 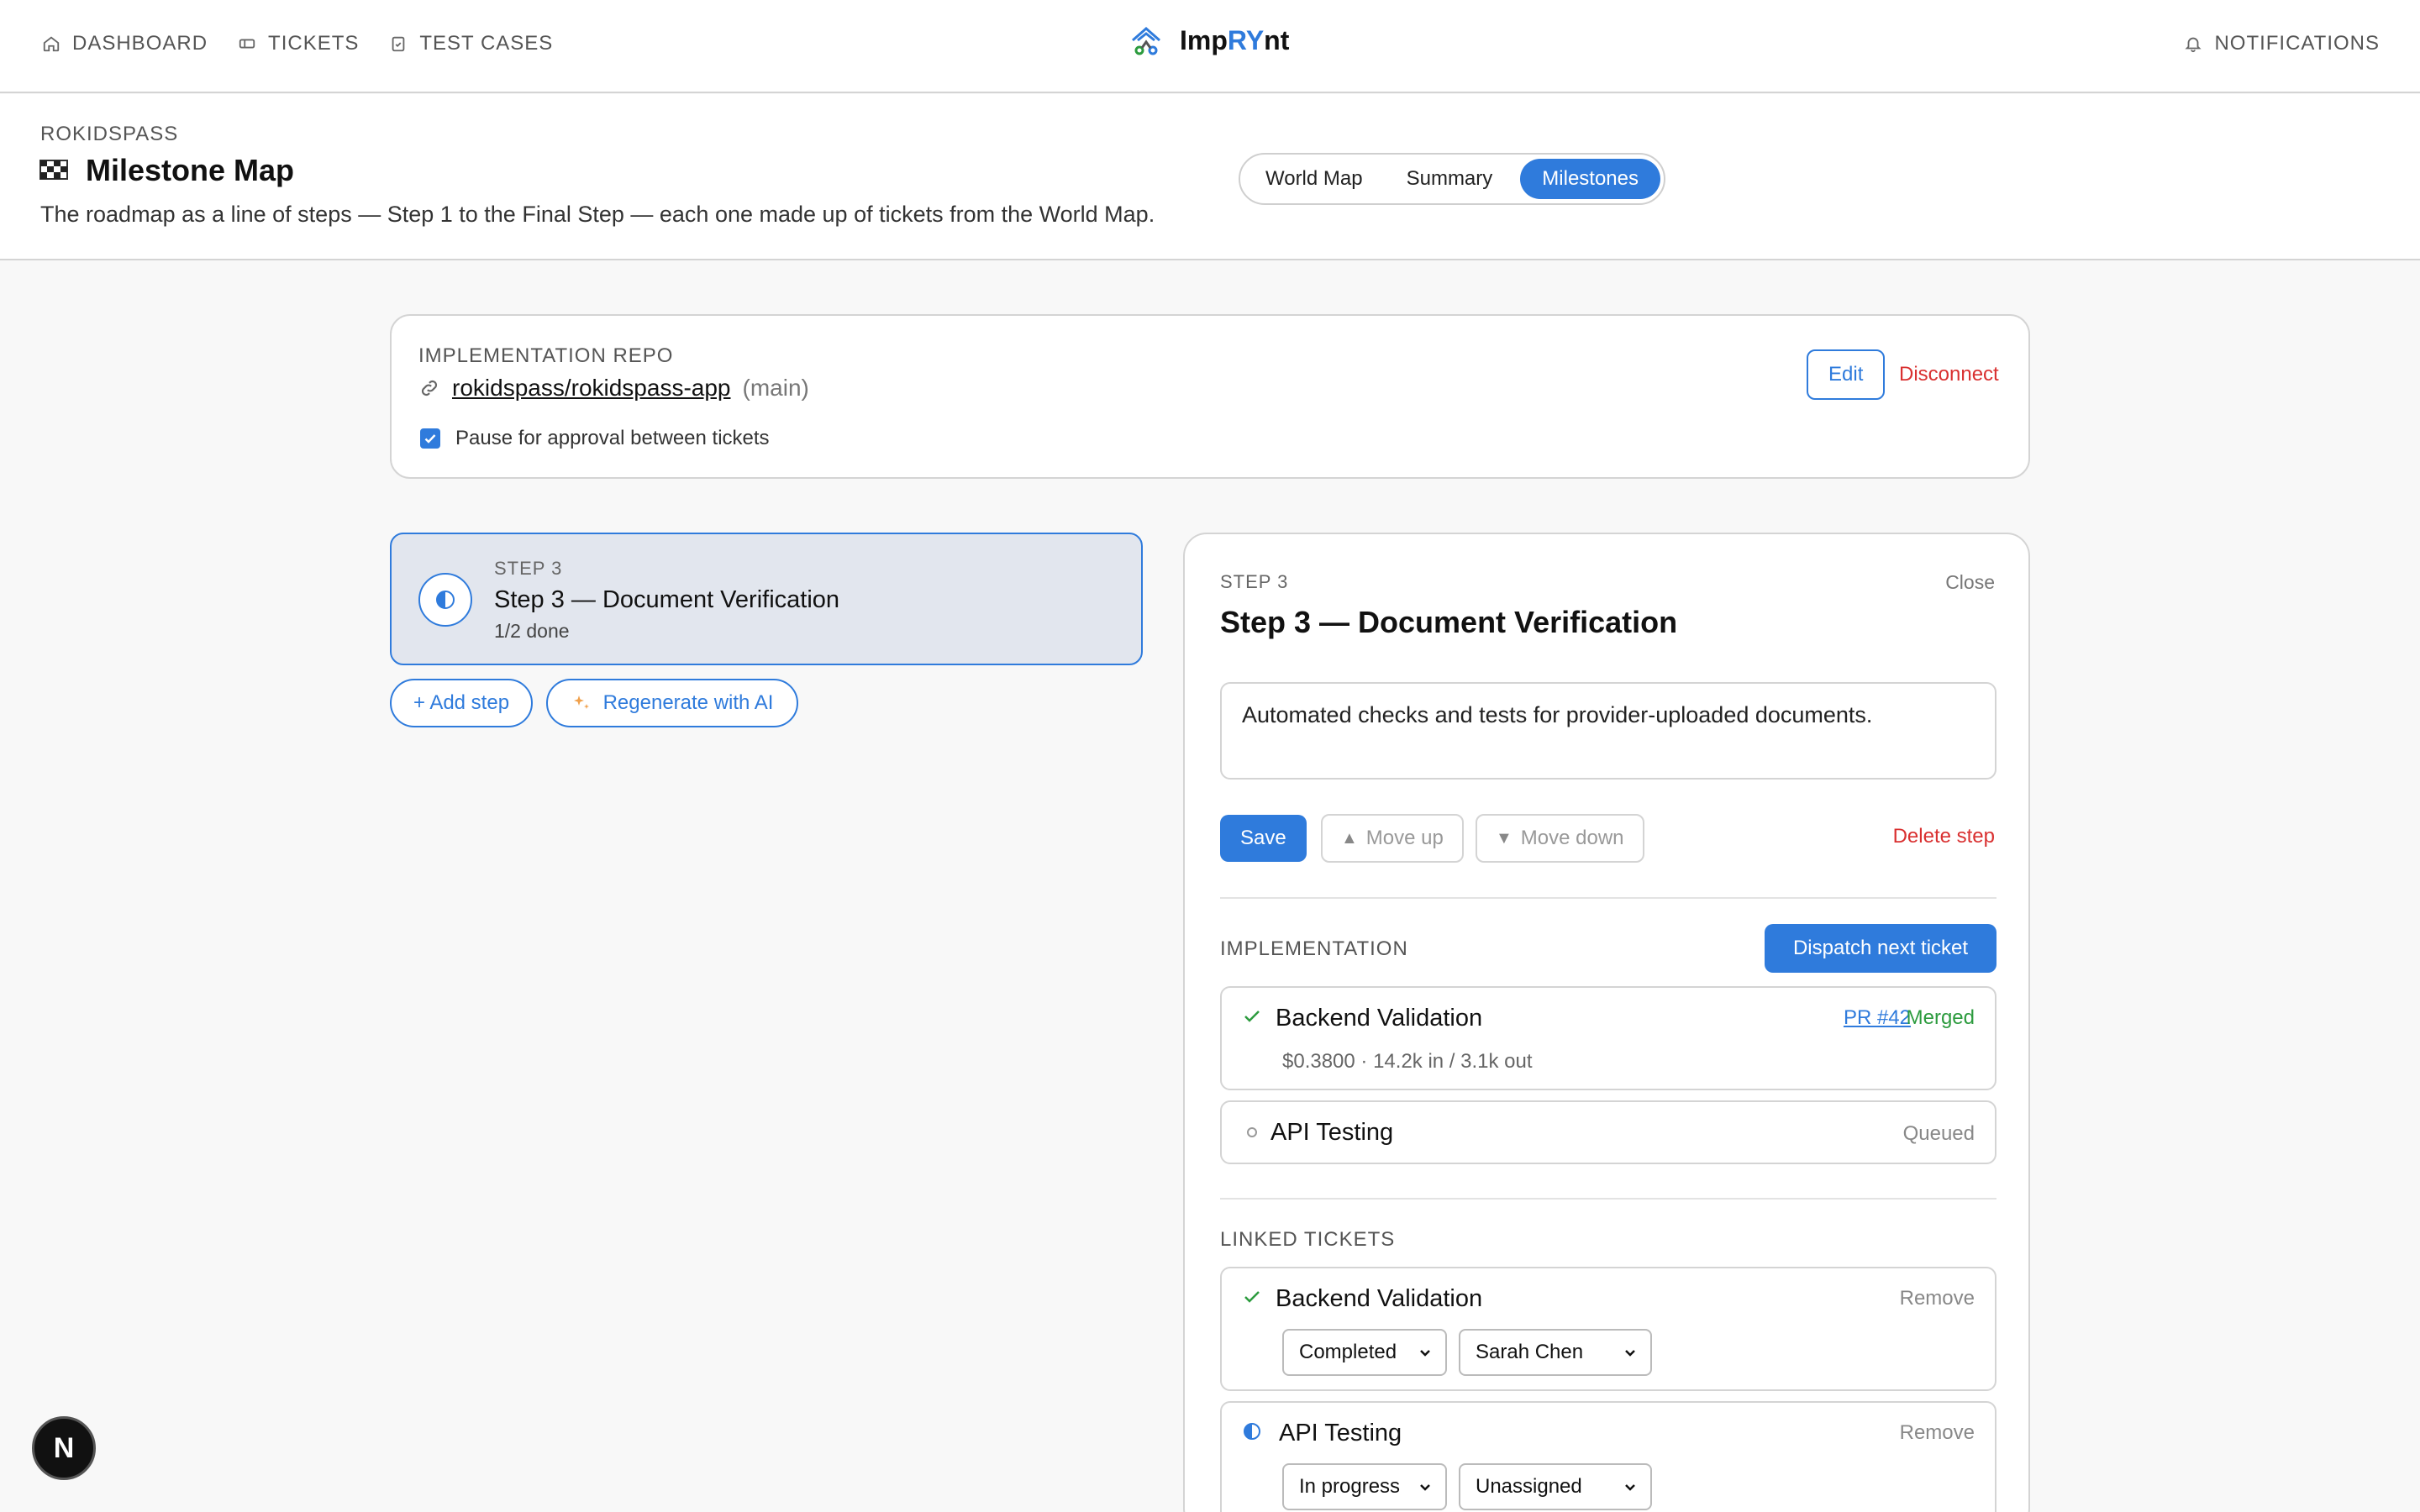 I want to click on assignee-select: Unassigned, so click(x=1556, y=1486).